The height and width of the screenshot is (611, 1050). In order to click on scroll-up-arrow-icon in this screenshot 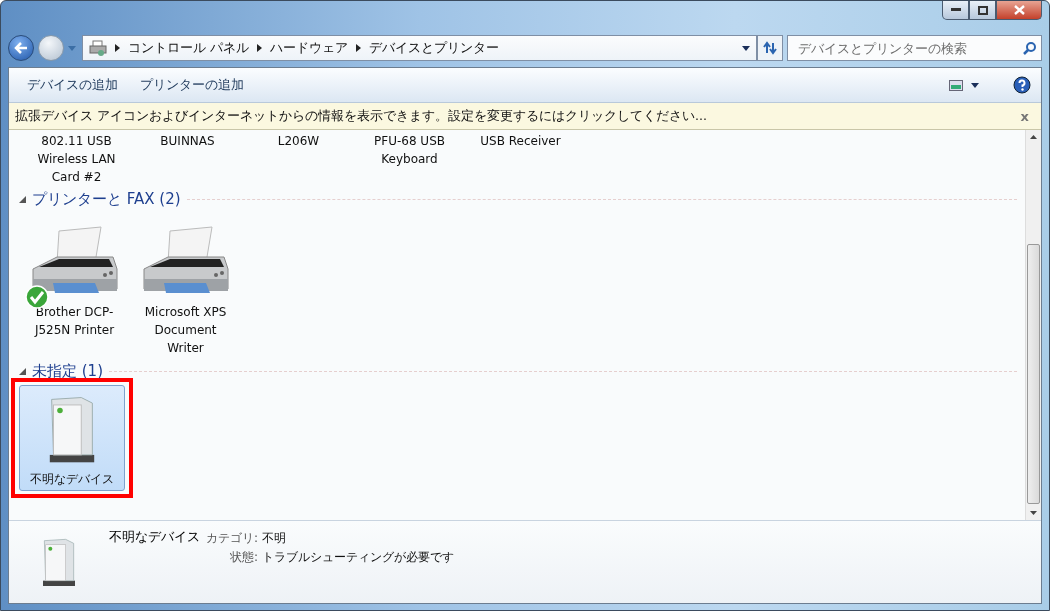, I will do `click(1033, 137)`.